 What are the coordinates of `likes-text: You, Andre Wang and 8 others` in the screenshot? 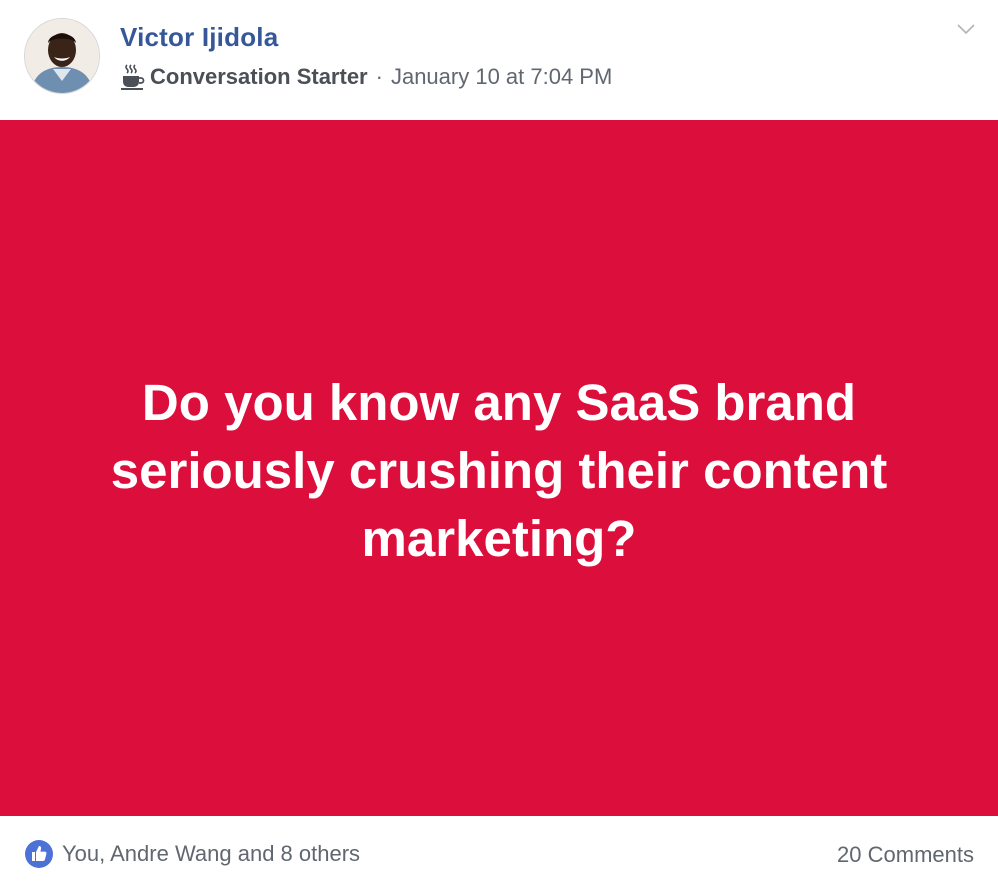 It's located at (211, 853).